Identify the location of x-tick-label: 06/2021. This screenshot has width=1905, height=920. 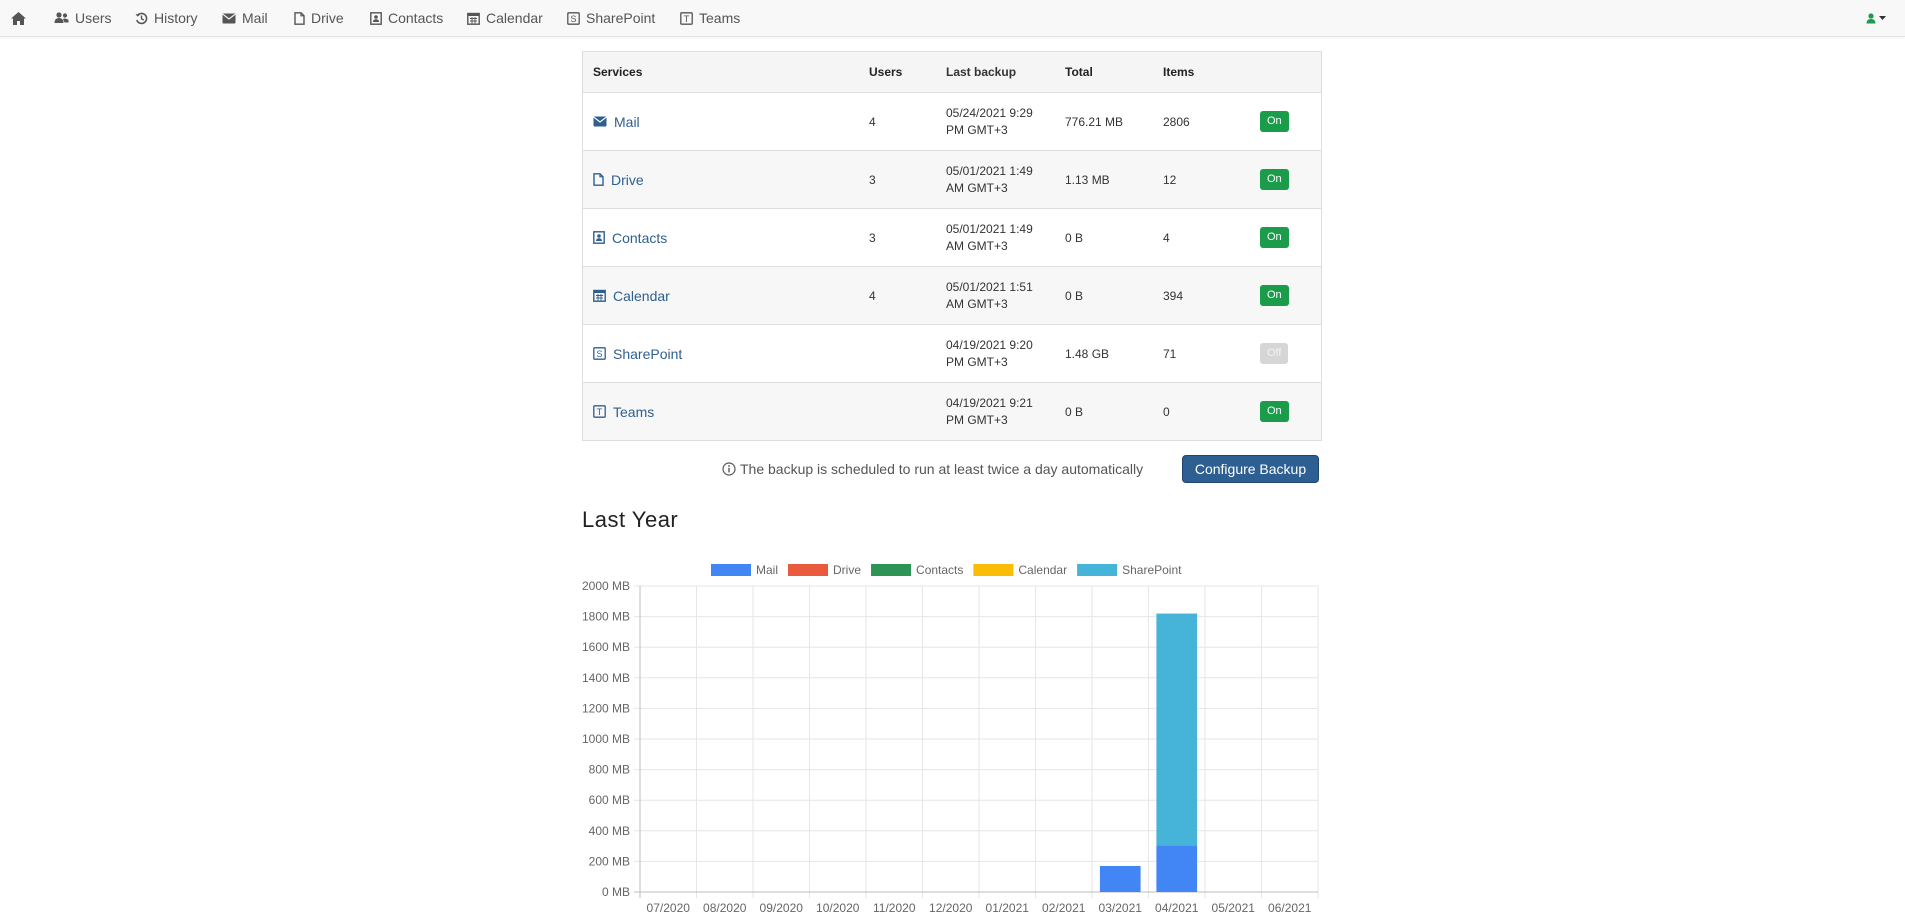
(1290, 908).